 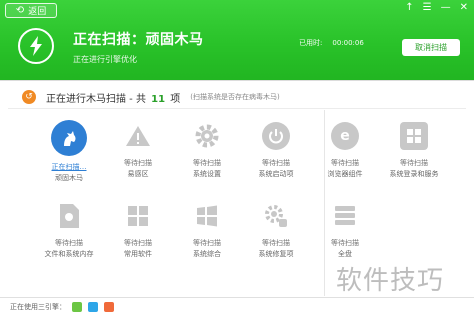 What do you see at coordinates (77, 307) in the screenshot?
I see `engine-1-icon` at bounding box center [77, 307].